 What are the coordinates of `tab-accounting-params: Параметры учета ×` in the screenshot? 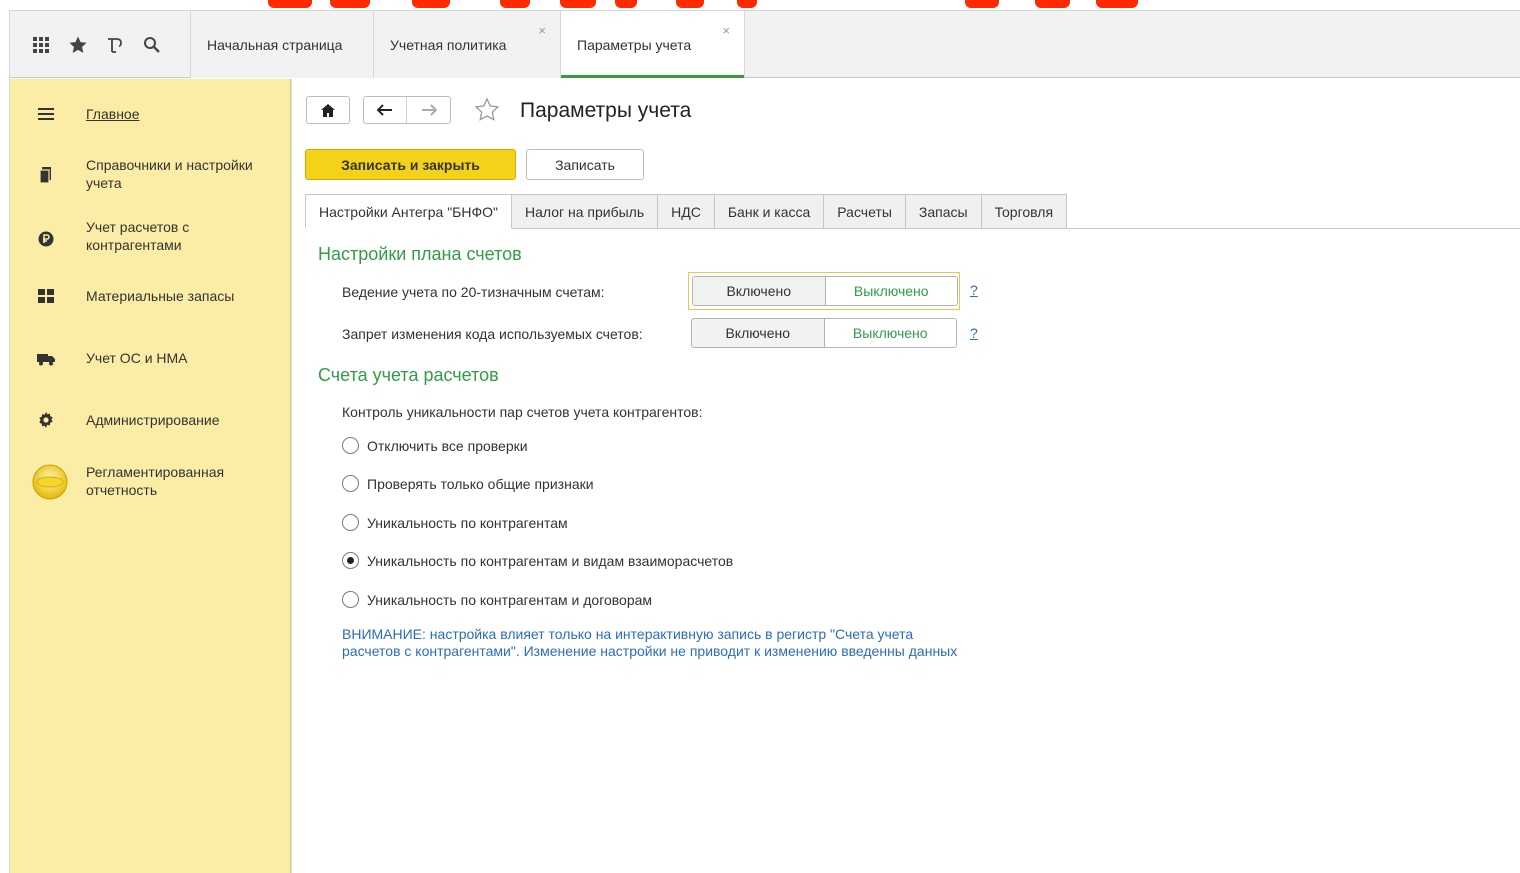 It's located at (652, 44).